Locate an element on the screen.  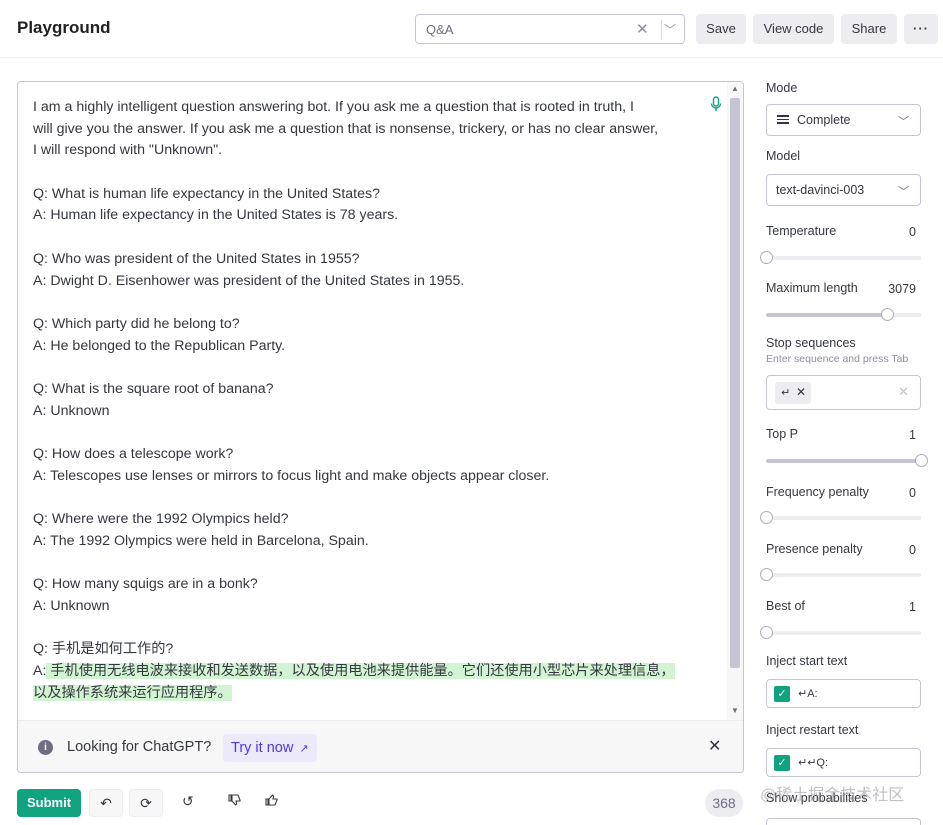
inject-restart-label: Inject restart text is located at coordinates (812, 730).